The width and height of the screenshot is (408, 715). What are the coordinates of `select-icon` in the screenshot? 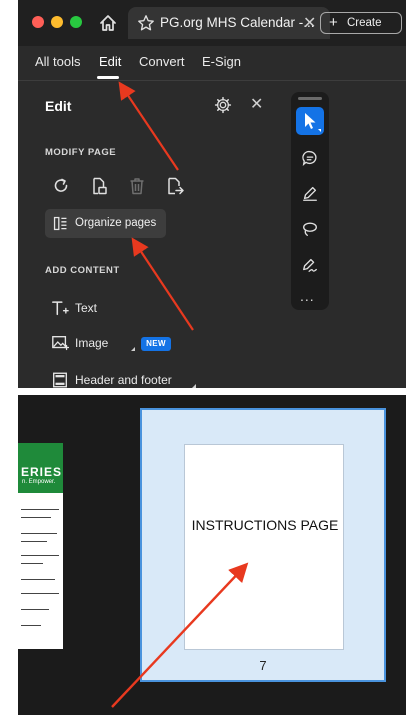 It's located at (313, 122).